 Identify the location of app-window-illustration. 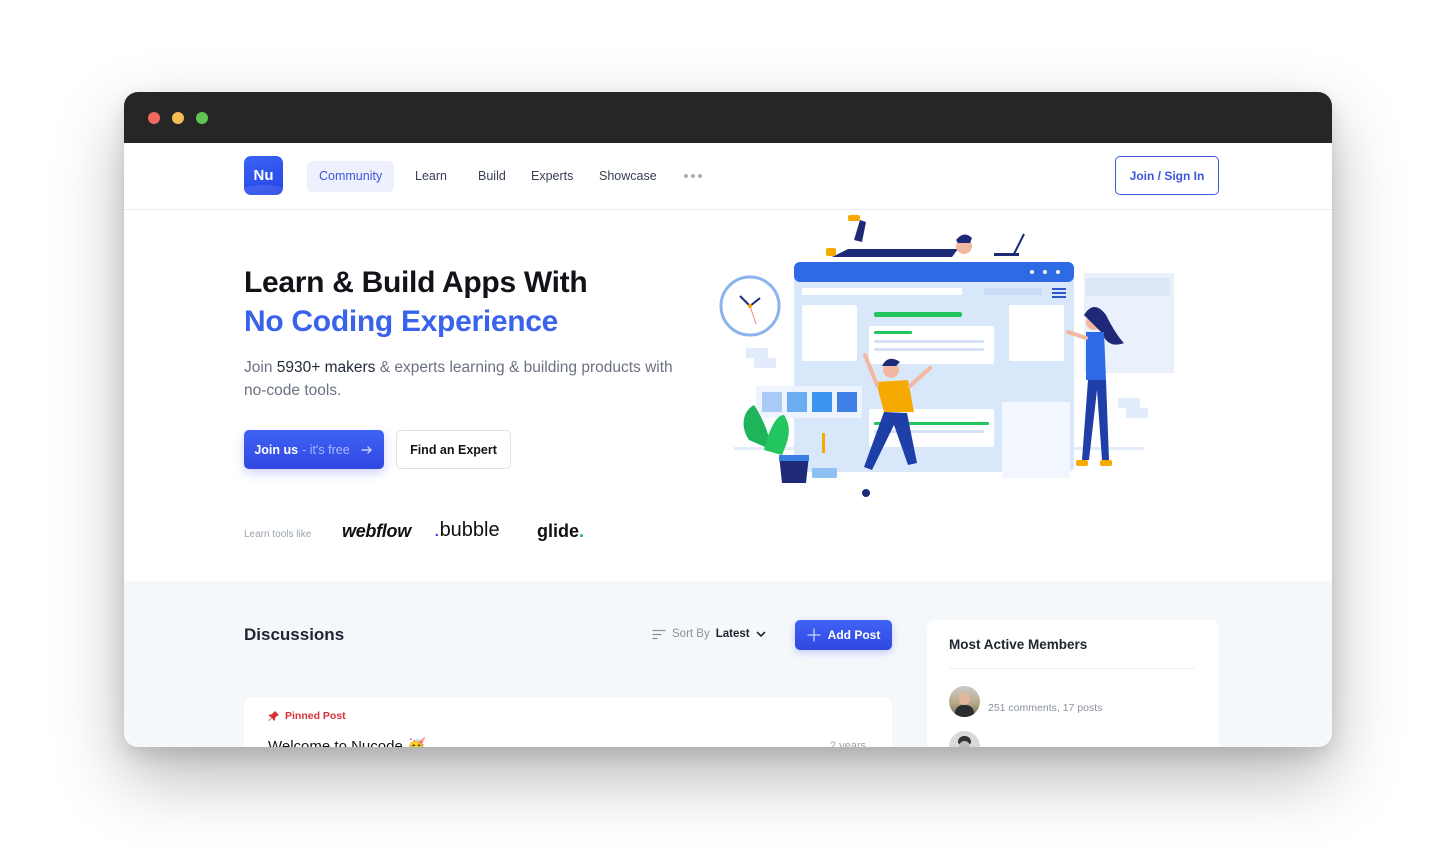
(915, 370).